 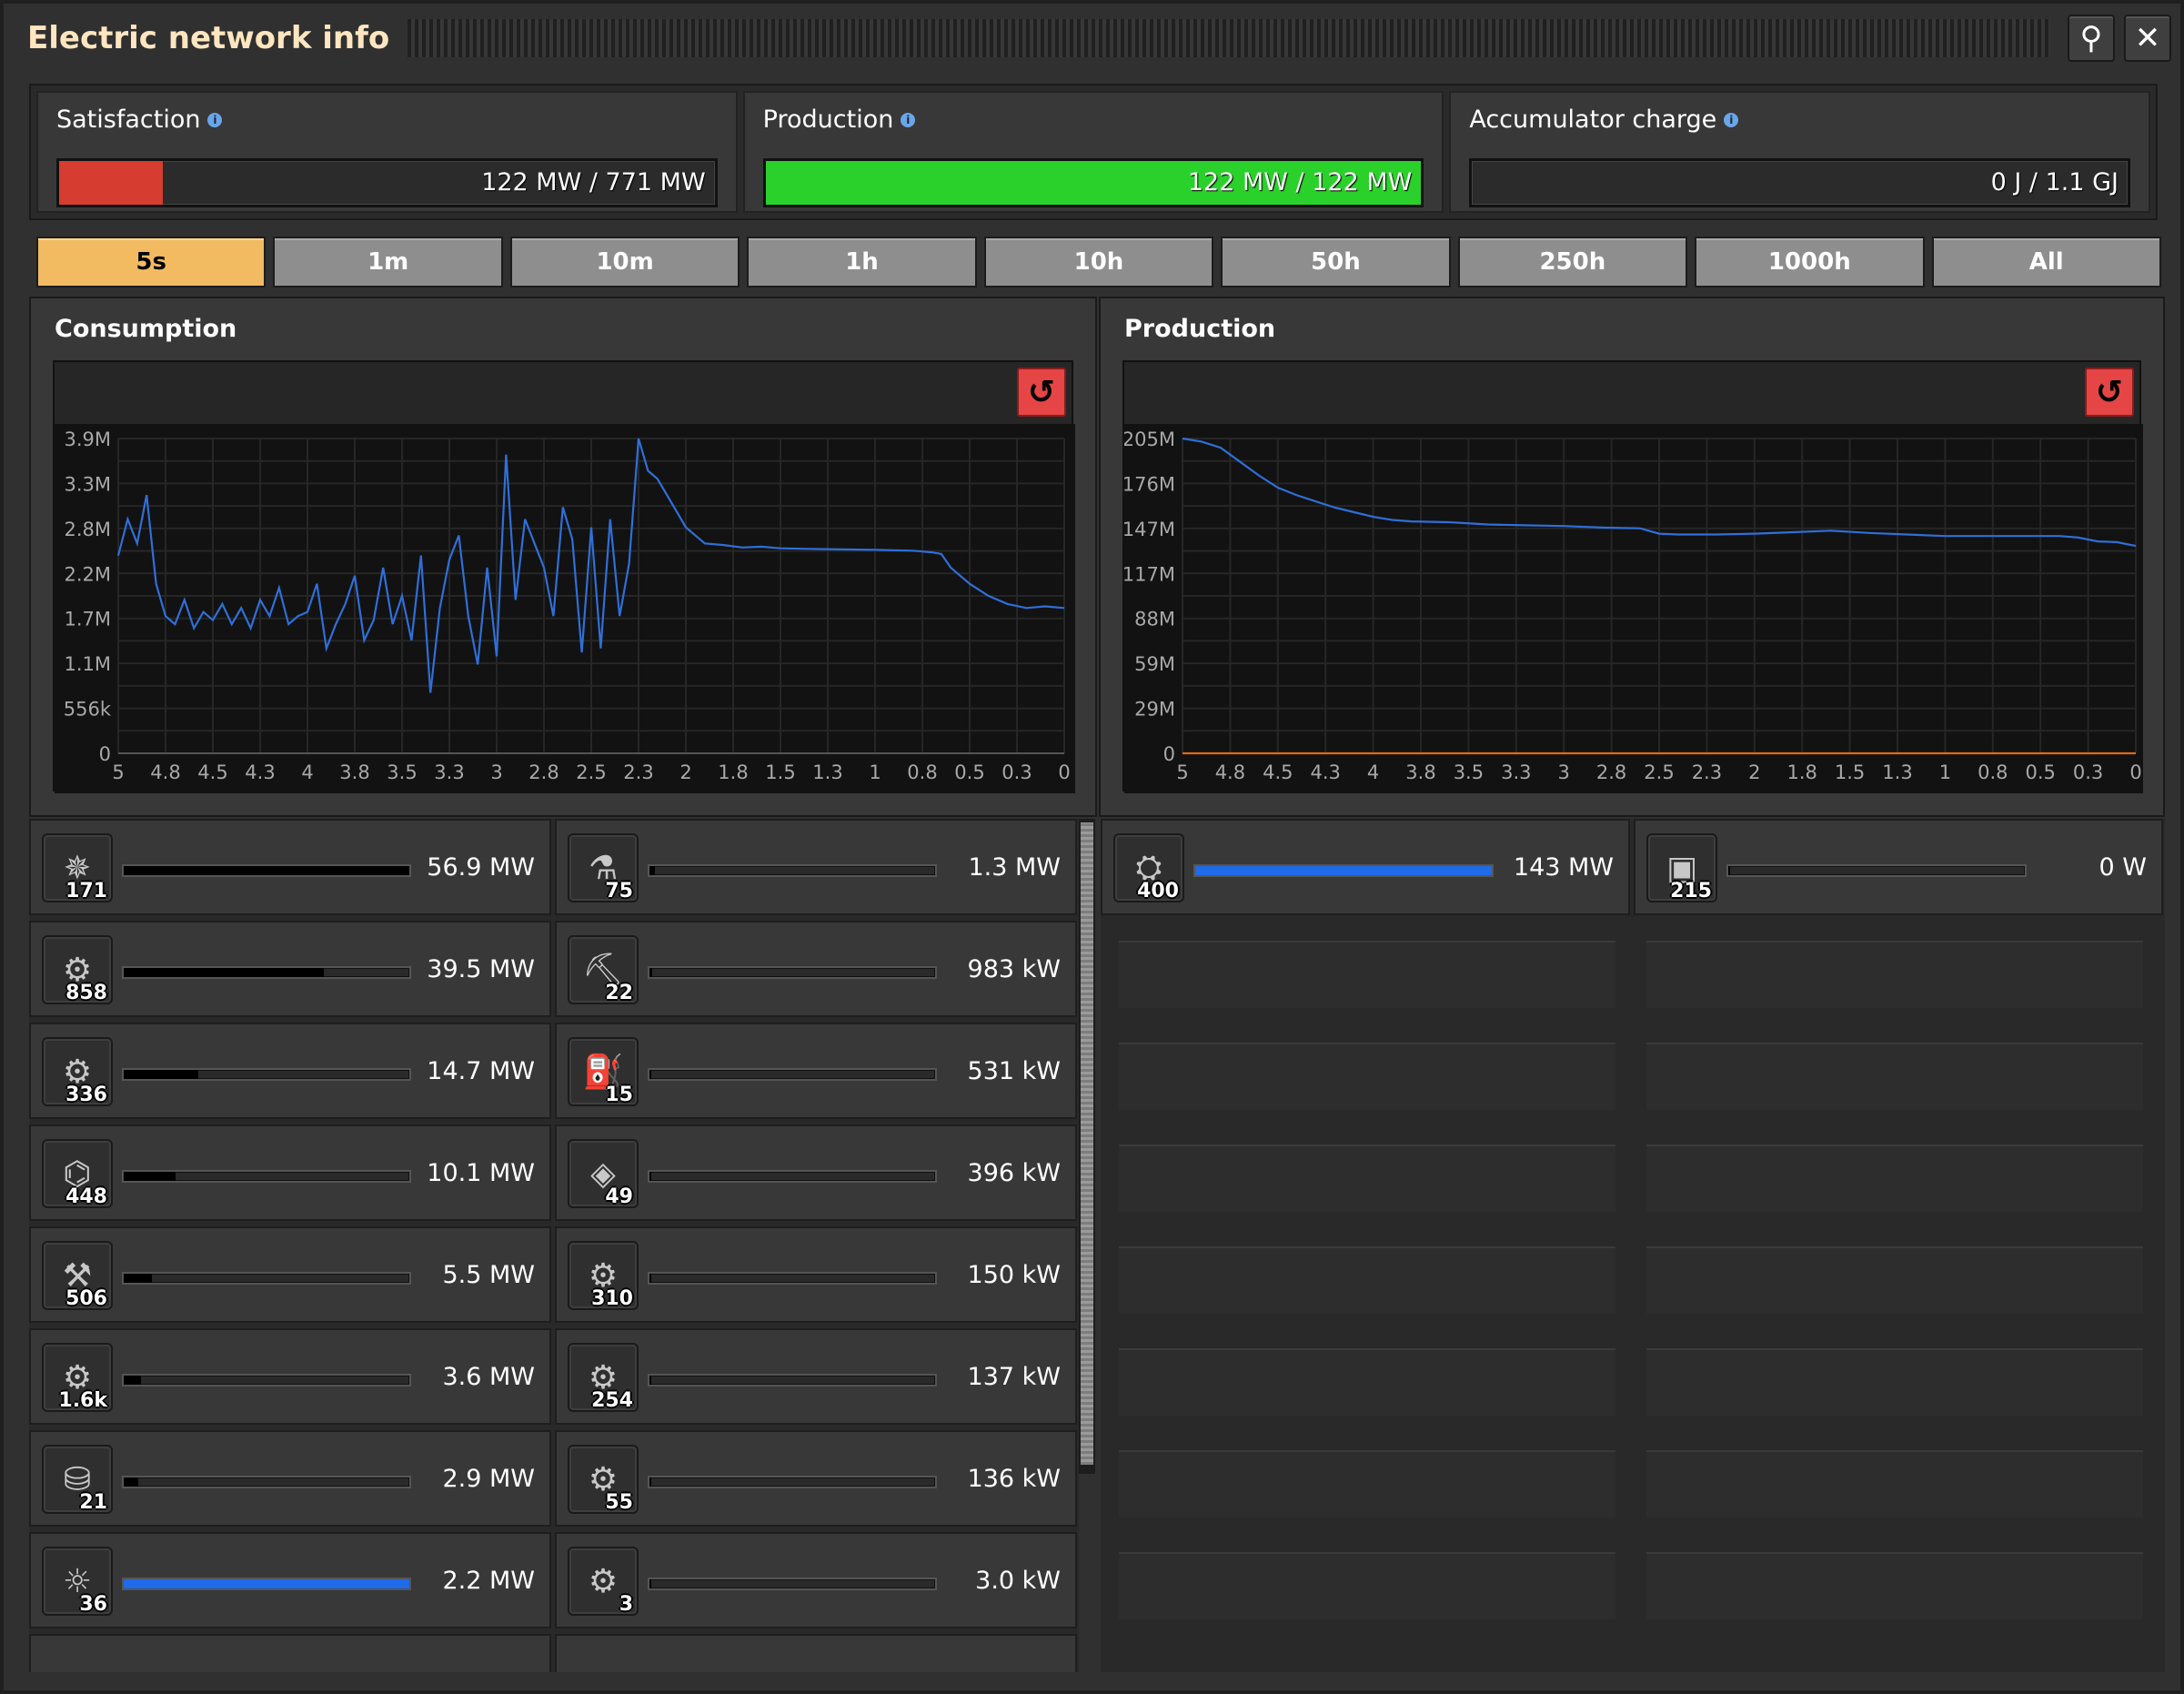 What do you see at coordinates (2046, 262) in the screenshot?
I see `tab-all: All` at bounding box center [2046, 262].